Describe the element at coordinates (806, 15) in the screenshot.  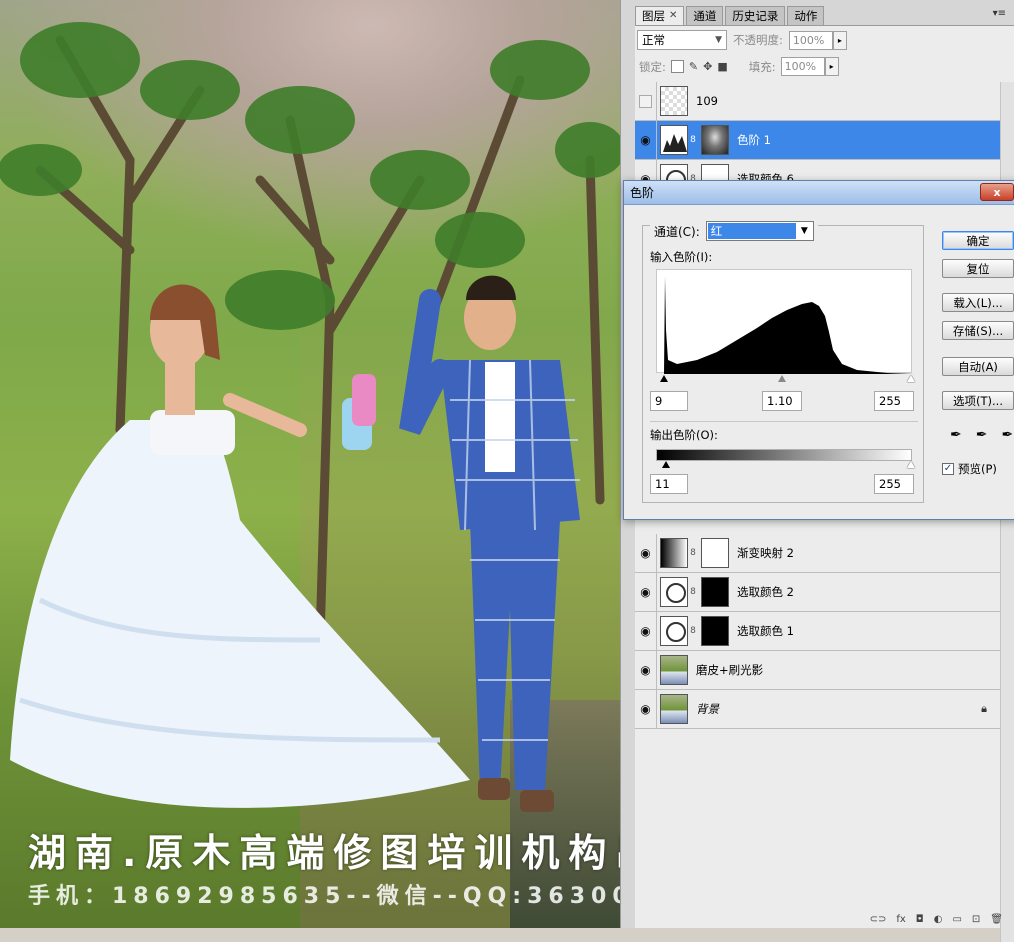
I see `tab-actions: 动作` at that location.